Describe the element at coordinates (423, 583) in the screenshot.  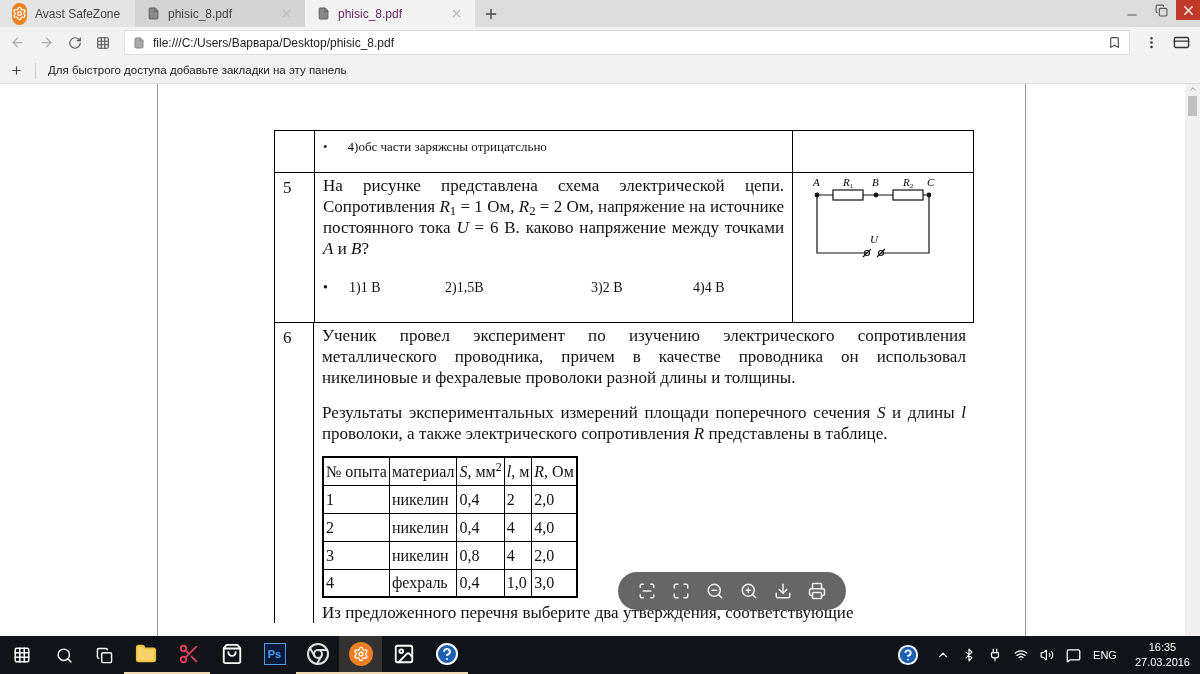
I see `table-cell: фехраль` at that location.